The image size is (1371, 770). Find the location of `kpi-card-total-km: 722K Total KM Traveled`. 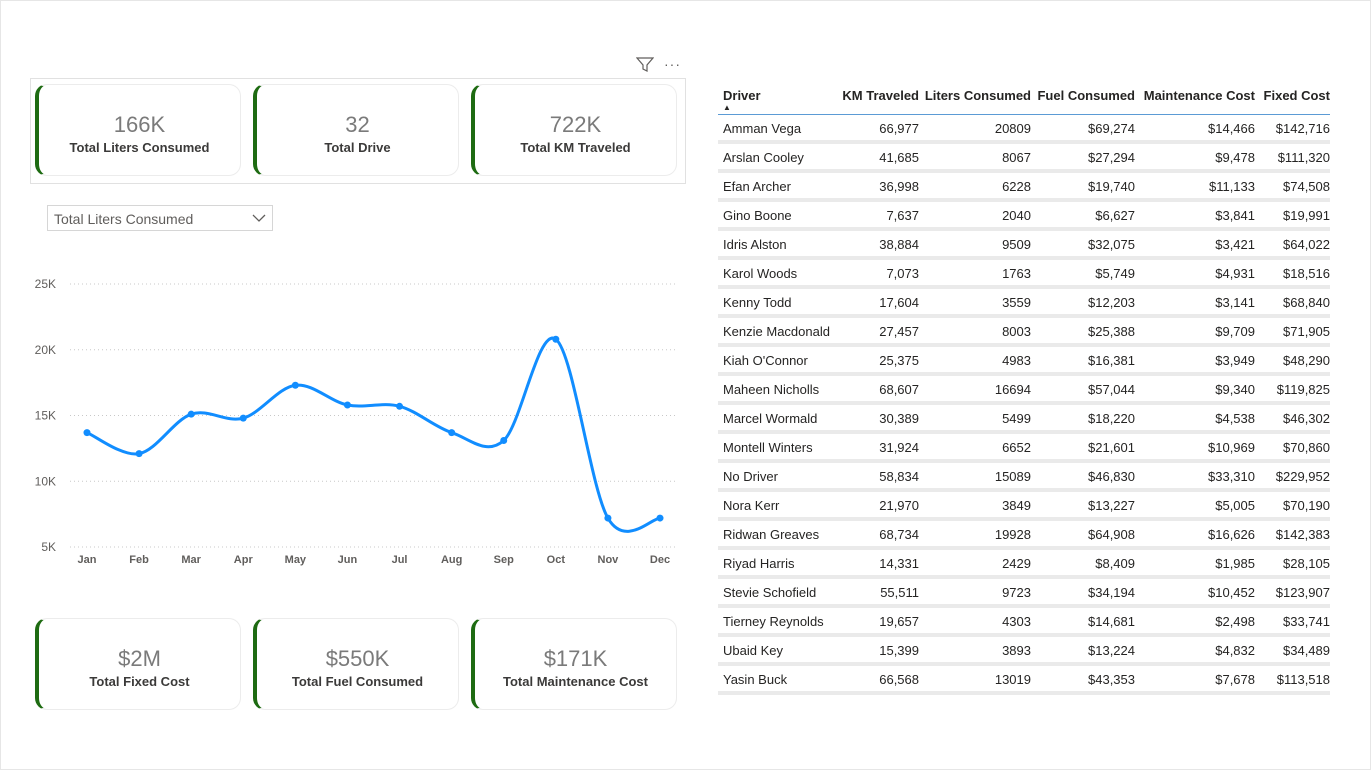

kpi-card-total-km: 722K Total KM Traveled is located at coordinates (574, 130).